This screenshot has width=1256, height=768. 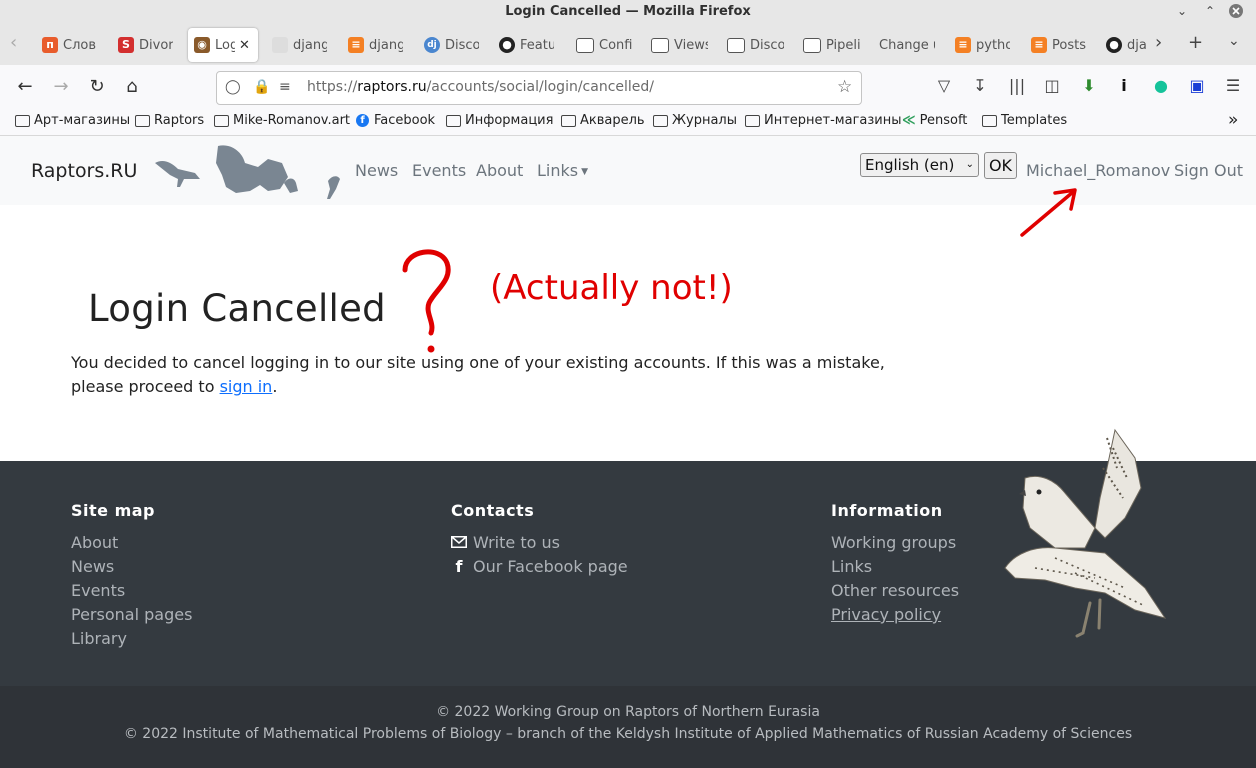 I want to click on footer-library-link: Library, so click(x=99, y=638).